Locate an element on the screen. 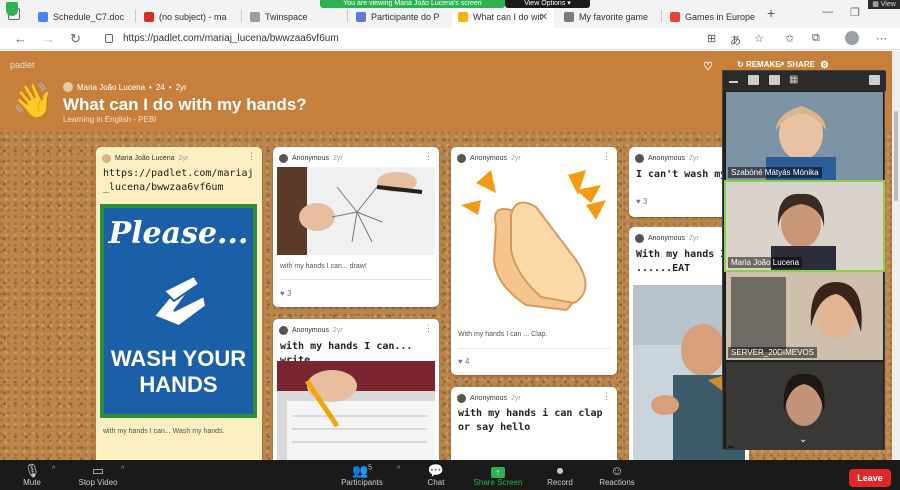 This screenshot has width=900, height=490. more-menu-icon: ⋯ is located at coordinates (881, 38).